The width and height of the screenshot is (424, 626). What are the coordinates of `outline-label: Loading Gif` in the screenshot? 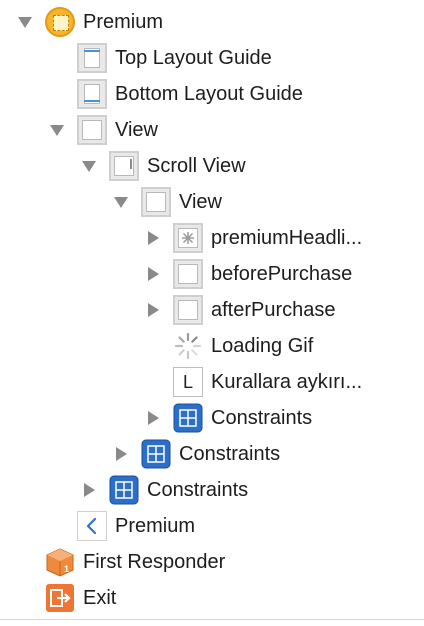 It's located at (262, 346).